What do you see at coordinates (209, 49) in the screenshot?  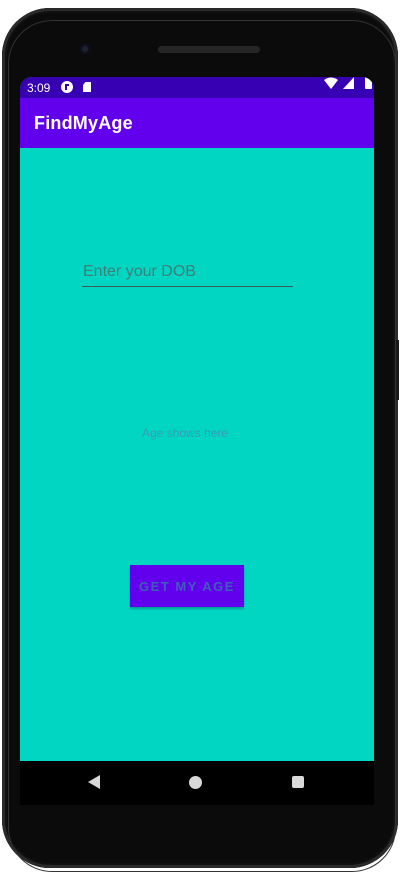 I see `speaker-grille` at bounding box center [209, 49].